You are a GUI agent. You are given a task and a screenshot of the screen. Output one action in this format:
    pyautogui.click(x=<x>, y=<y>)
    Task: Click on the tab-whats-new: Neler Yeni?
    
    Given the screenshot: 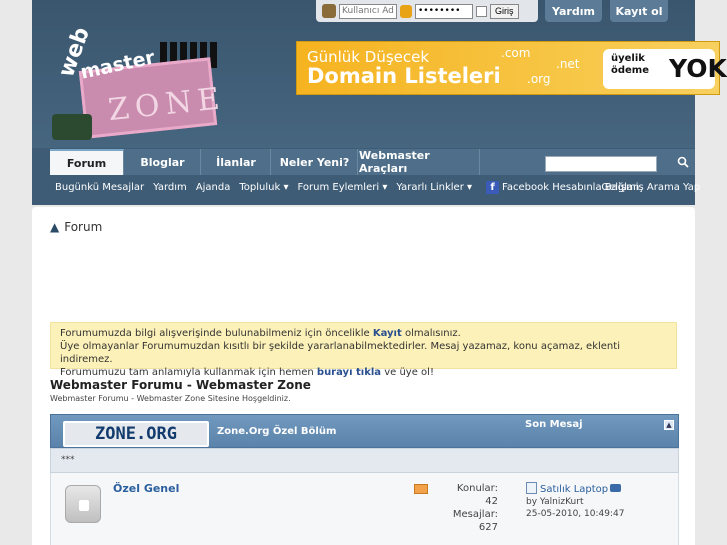 What is the action you would take?
    pyautogui.click(x=315, y=162)
    